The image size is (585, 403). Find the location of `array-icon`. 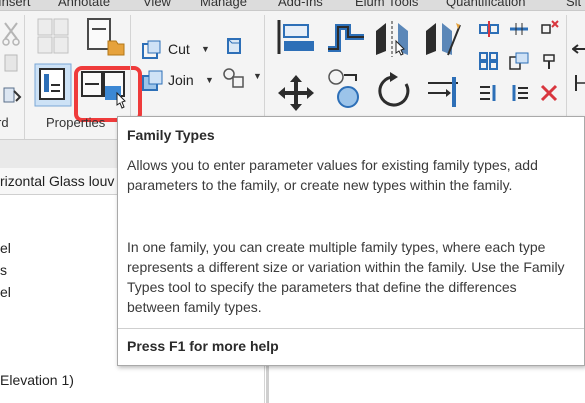

array-icon is located at coordinates (489, 61).